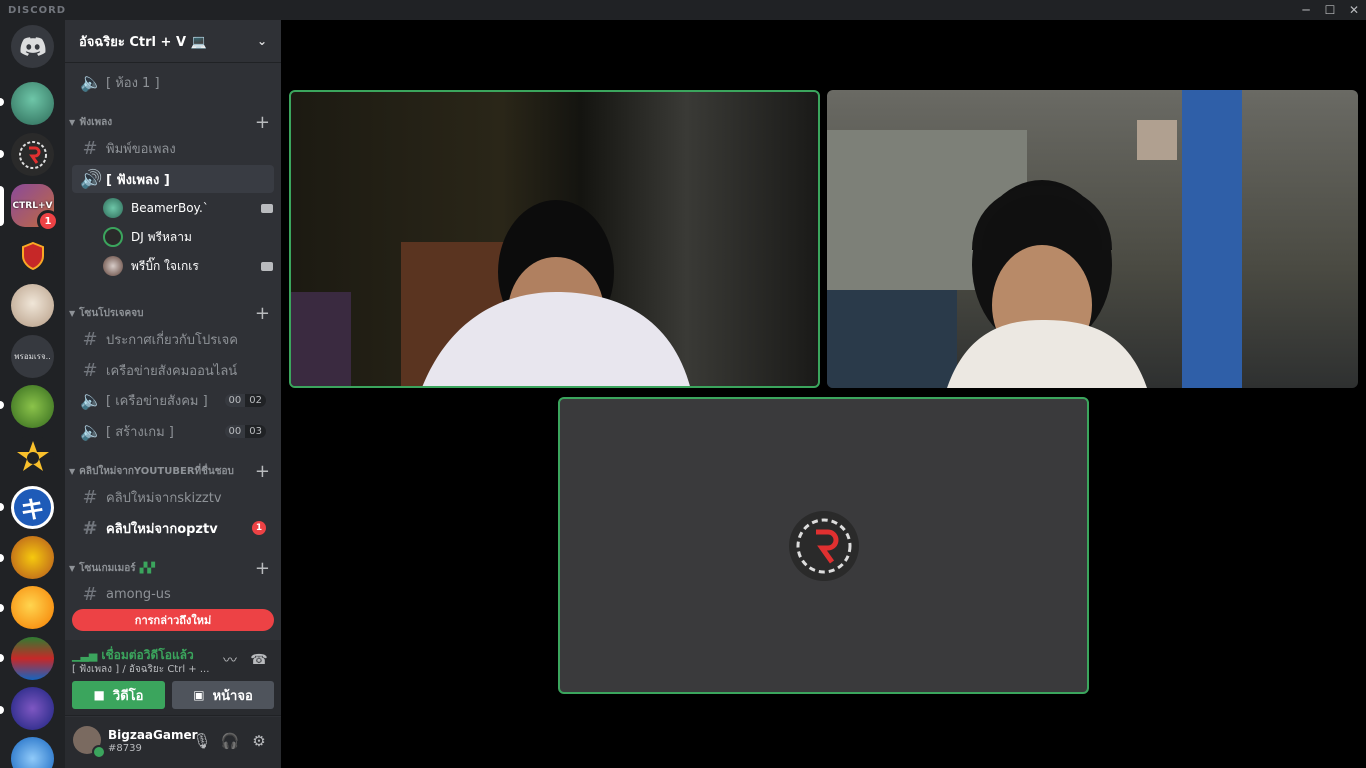  What do you see at coordinates (32, 205) in the screenshot?
I see `server-icon-text: CTRL+V` at bounding box center [32, 205].